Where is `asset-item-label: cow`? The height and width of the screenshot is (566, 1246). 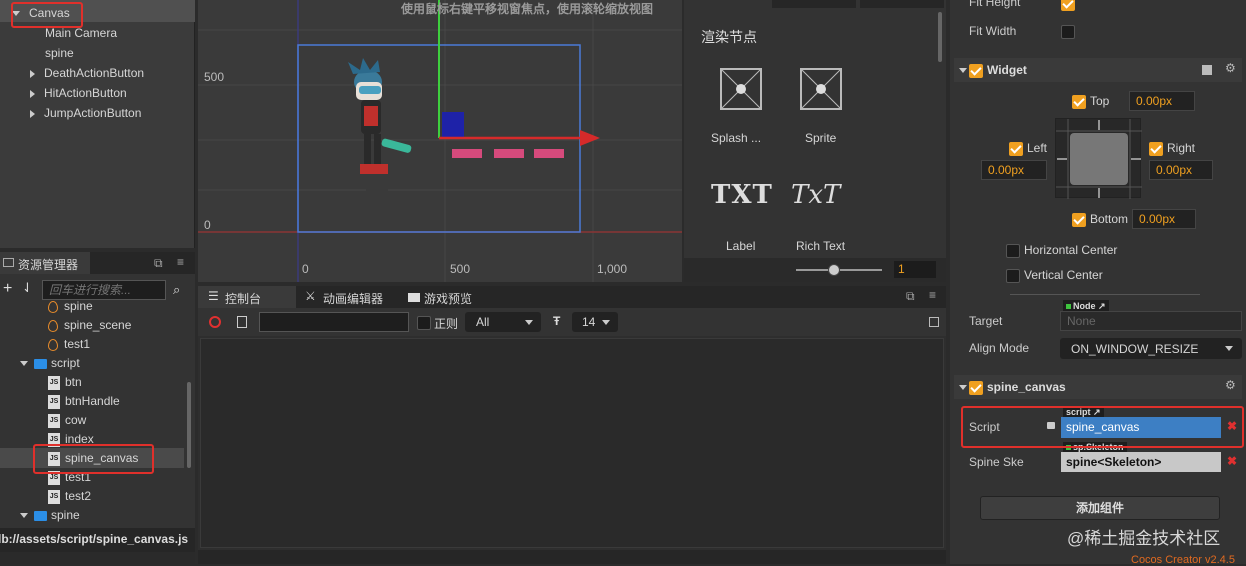
asset-item-label: cow is located at coordinates (76, 420).